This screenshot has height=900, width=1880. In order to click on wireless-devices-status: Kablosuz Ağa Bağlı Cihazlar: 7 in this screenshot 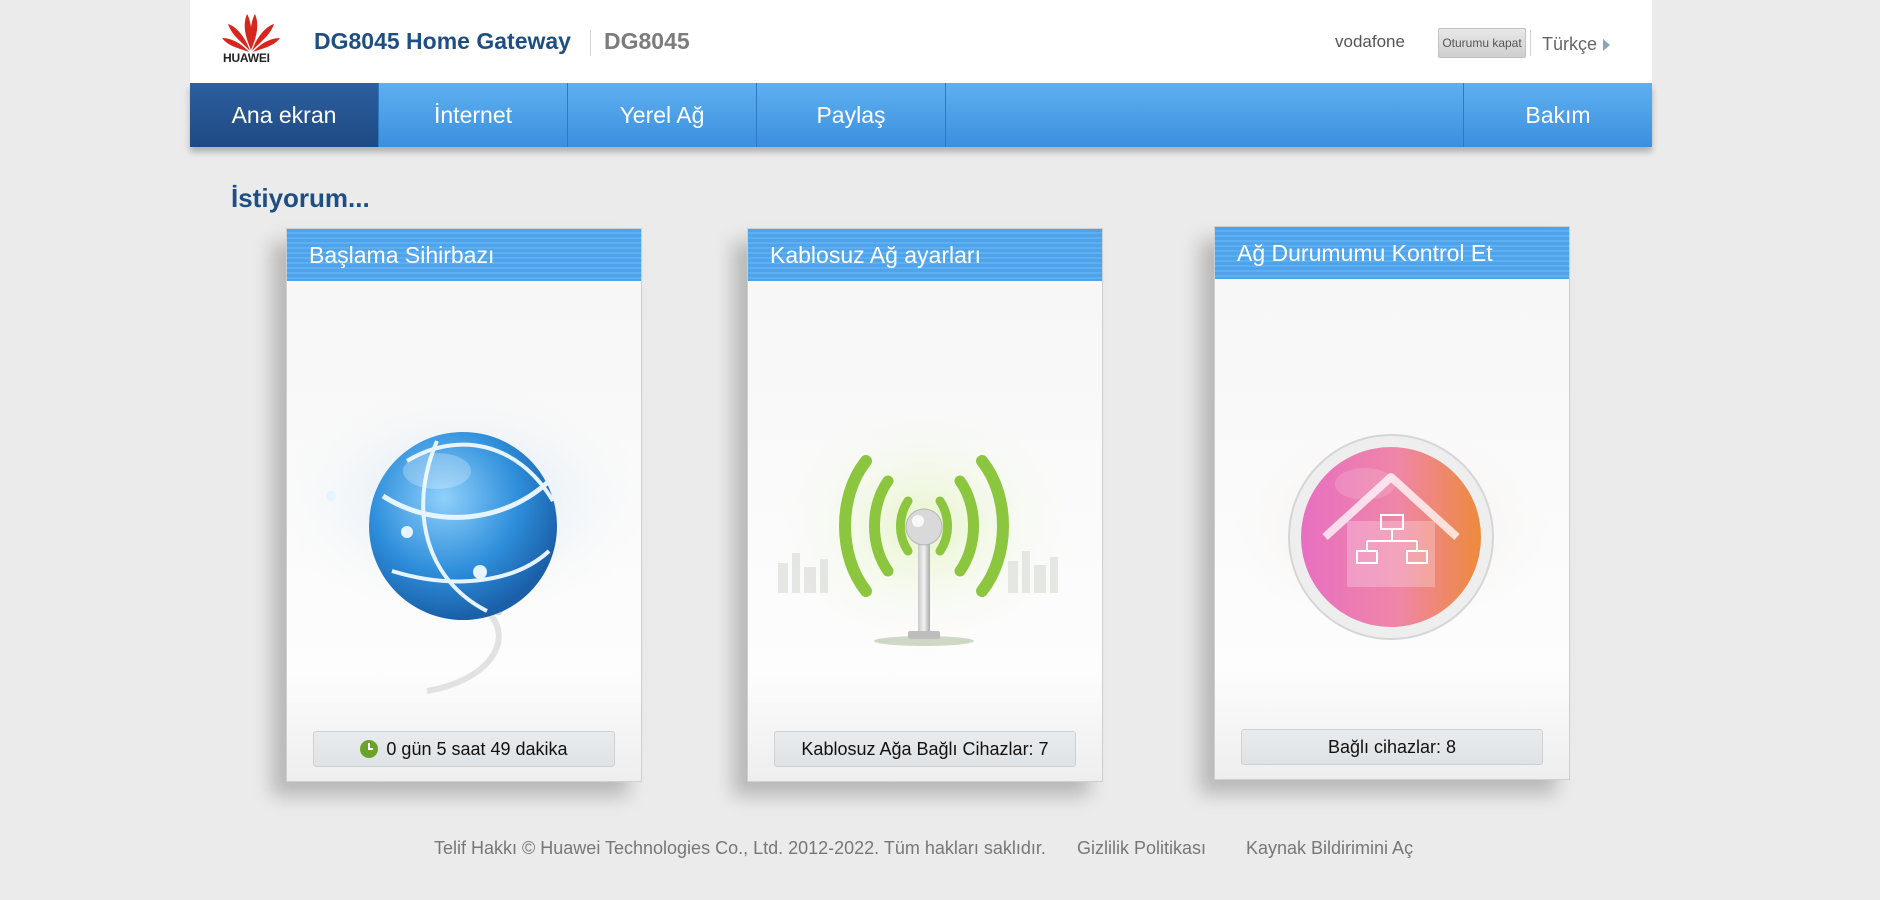, I will do `click(925, 749)`.